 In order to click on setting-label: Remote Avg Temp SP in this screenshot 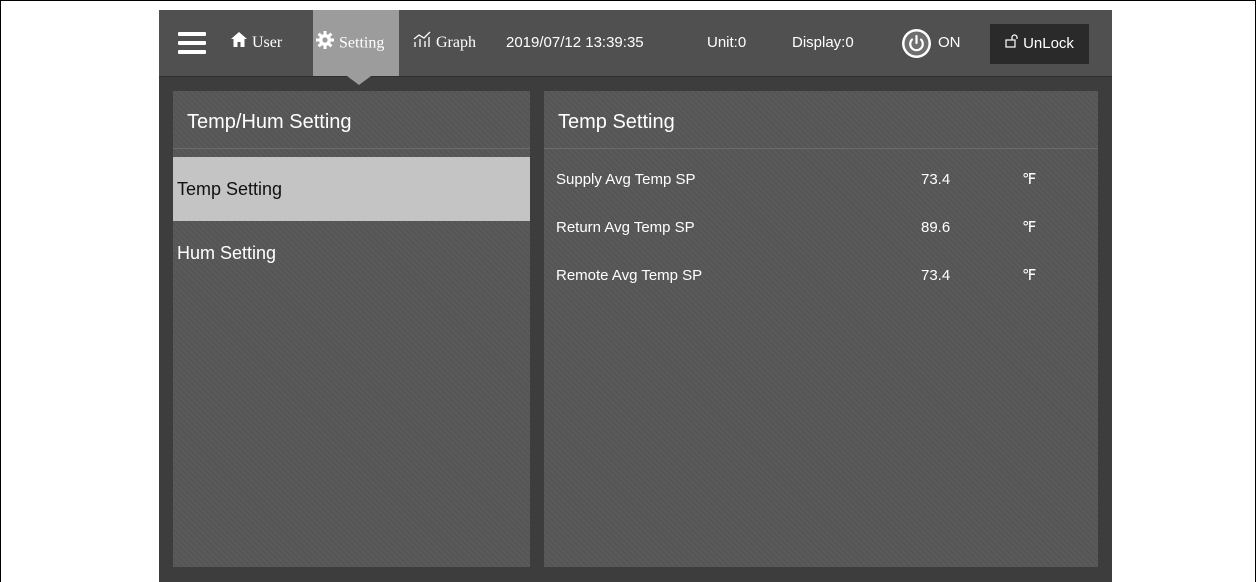, I will do `click(629, 275)`.